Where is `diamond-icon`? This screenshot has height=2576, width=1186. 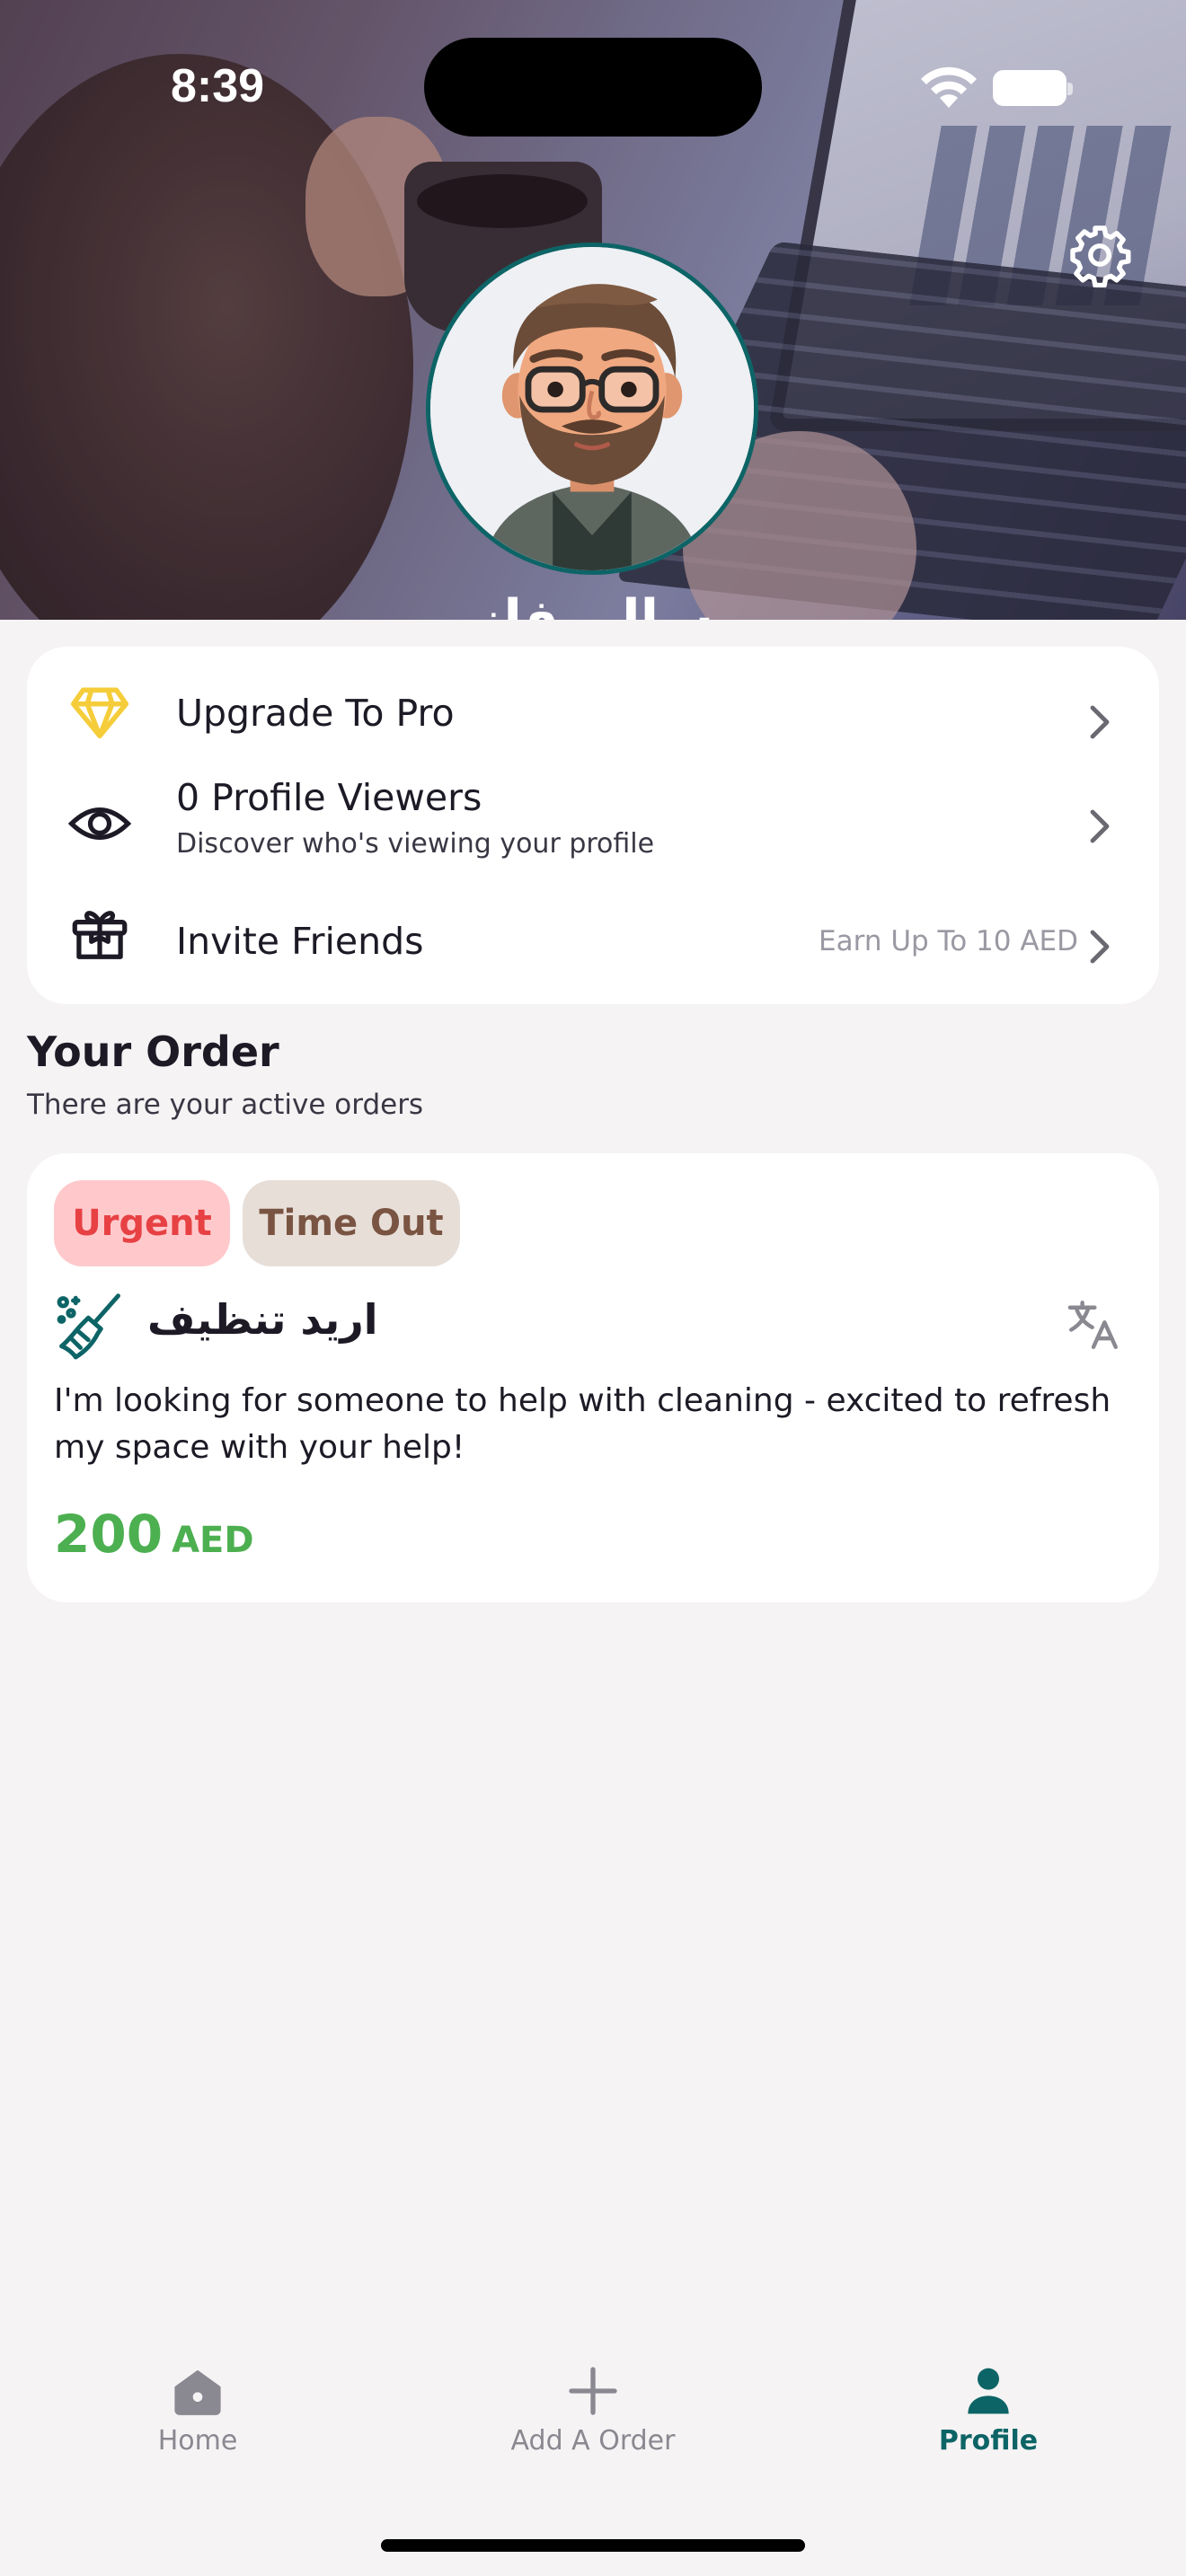 diamond-icon is located at coordinates (99, 712).